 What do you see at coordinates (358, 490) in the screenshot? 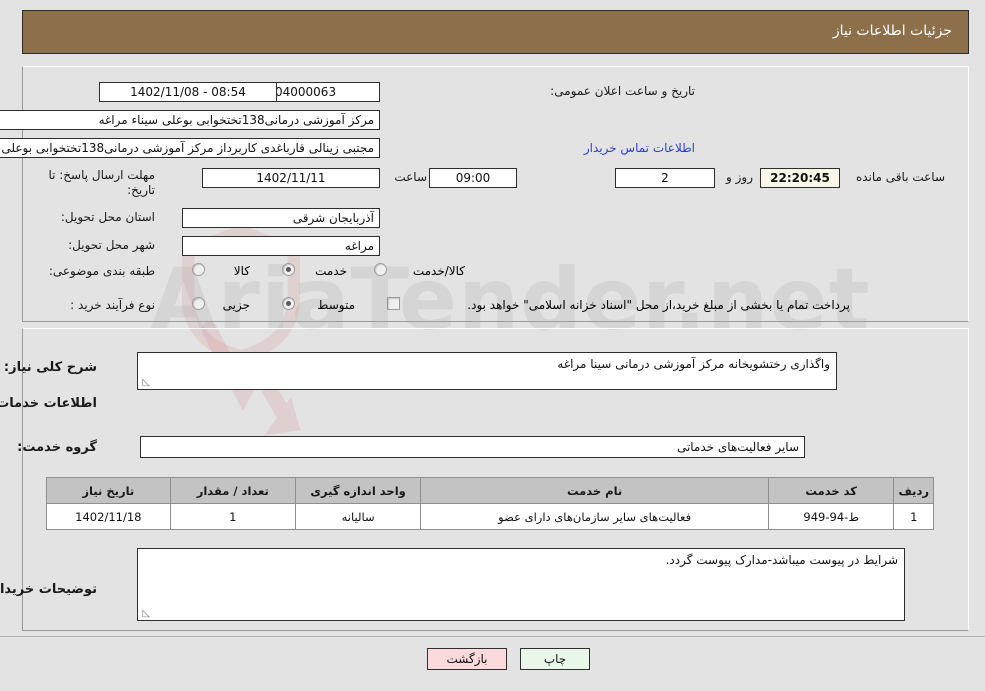
I see `th-unit: واحد اندازه گیری` at bounding box center [358, 490].